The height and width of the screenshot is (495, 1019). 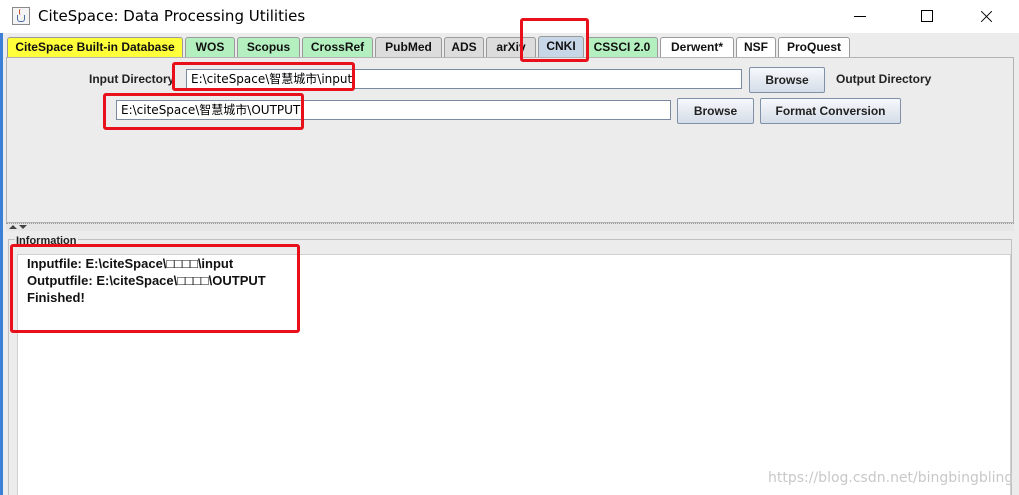 What do you see at coordinates (146, 280) in the screenshot?
I see `log-line-outputfile: Outputfile: E:\citeSpace\□□□□\OUTPUT` at bounding box center [146, 280].